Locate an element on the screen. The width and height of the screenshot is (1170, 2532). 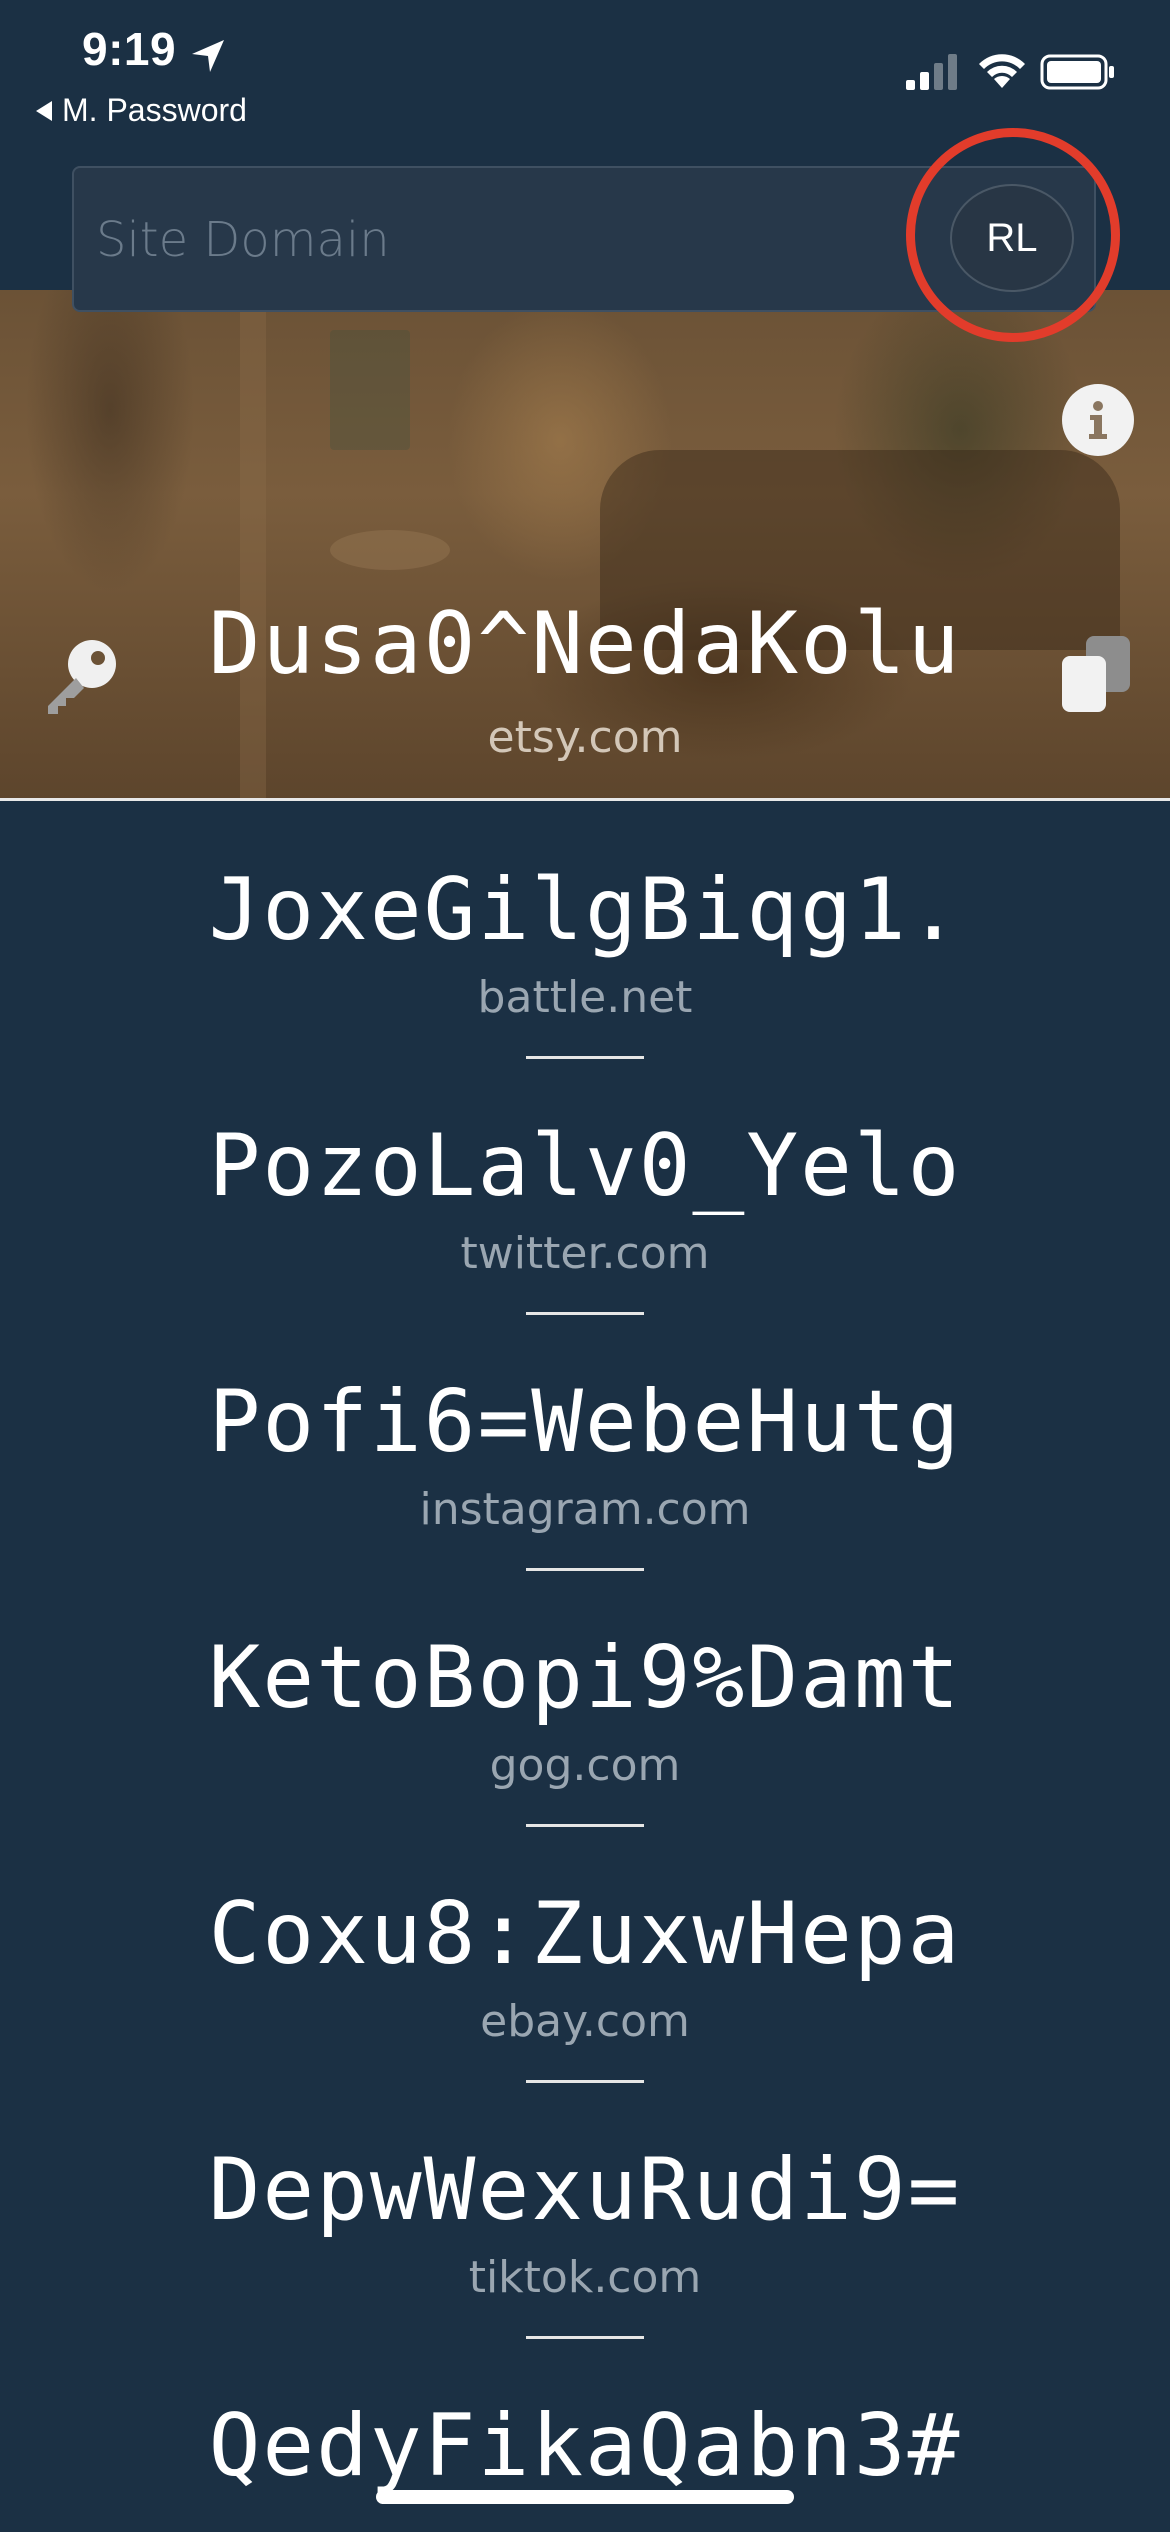
password-list-item: PozoLalv0_Yelo twitter.com is located at coordinates (585, 1245).